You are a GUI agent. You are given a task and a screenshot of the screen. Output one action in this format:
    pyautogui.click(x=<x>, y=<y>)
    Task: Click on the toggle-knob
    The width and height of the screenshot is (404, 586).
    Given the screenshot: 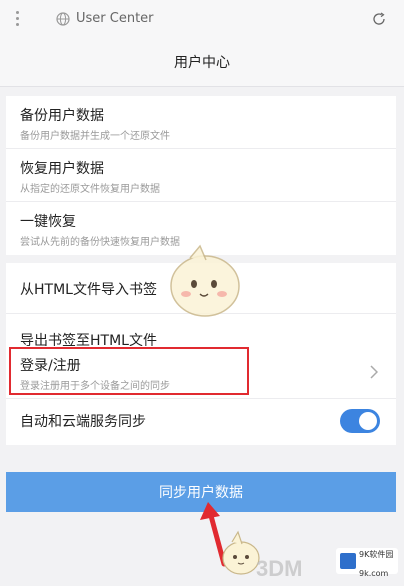 What is the action you would take?
    pyautogui.click(x=368, y=421)
    